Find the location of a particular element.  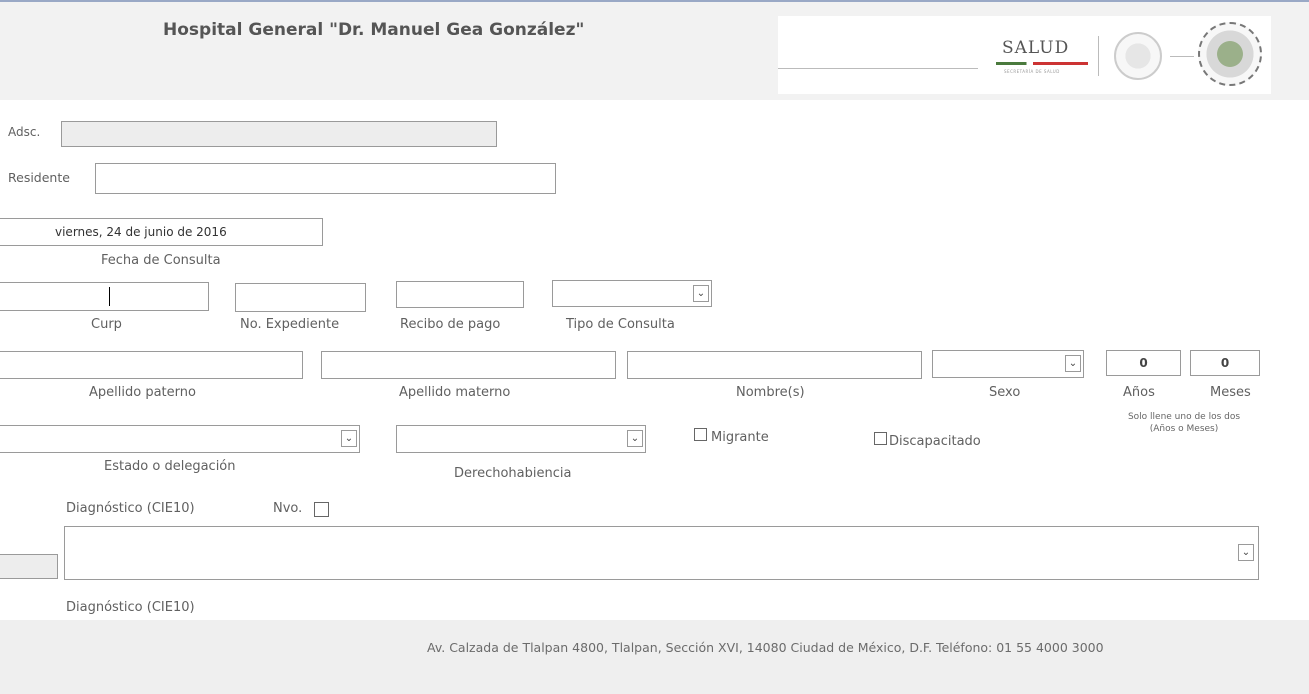

migrante-label: Migrante is located at coordinates (740, 437).